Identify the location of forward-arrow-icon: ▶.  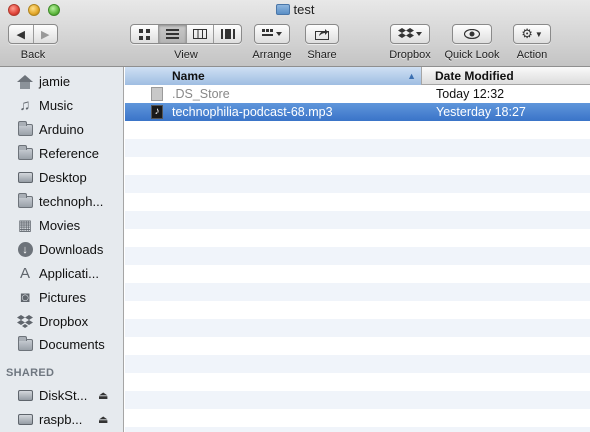
(45, 34).